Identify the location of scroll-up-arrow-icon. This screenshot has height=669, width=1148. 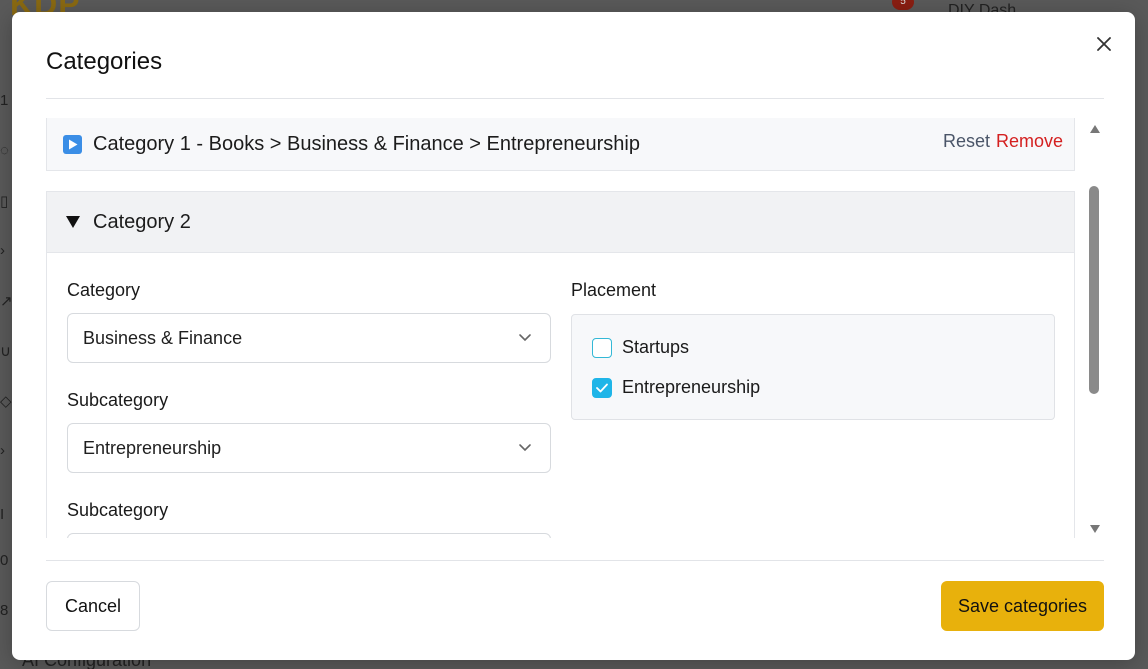
(1095, 129).